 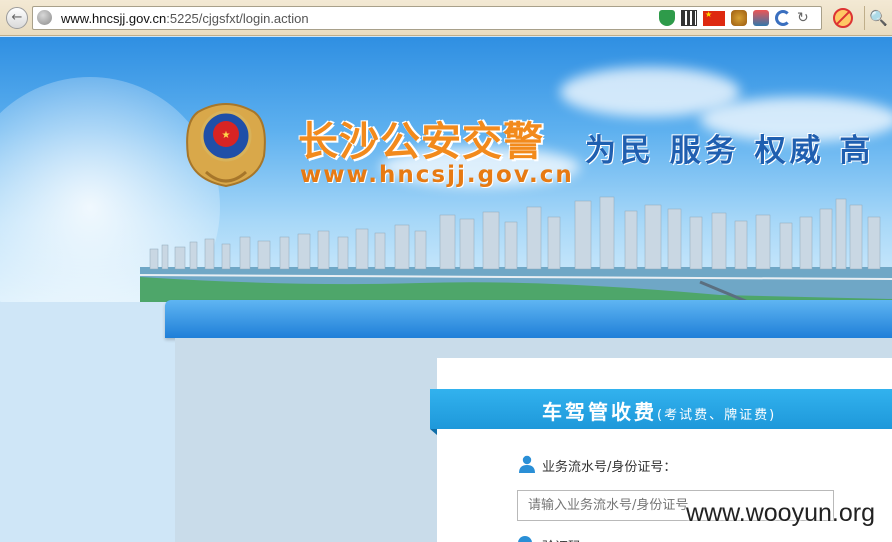 I want to click on block-icon, so click(x=843, y=18).